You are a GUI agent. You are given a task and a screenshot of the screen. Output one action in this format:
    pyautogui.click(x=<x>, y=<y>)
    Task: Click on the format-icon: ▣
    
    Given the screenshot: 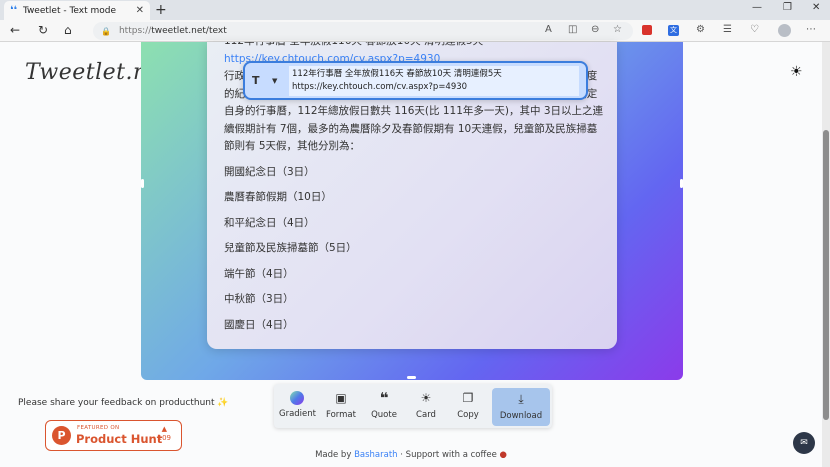 What is the action you would take?
    pyautogui.click(x=341, y=398)
    